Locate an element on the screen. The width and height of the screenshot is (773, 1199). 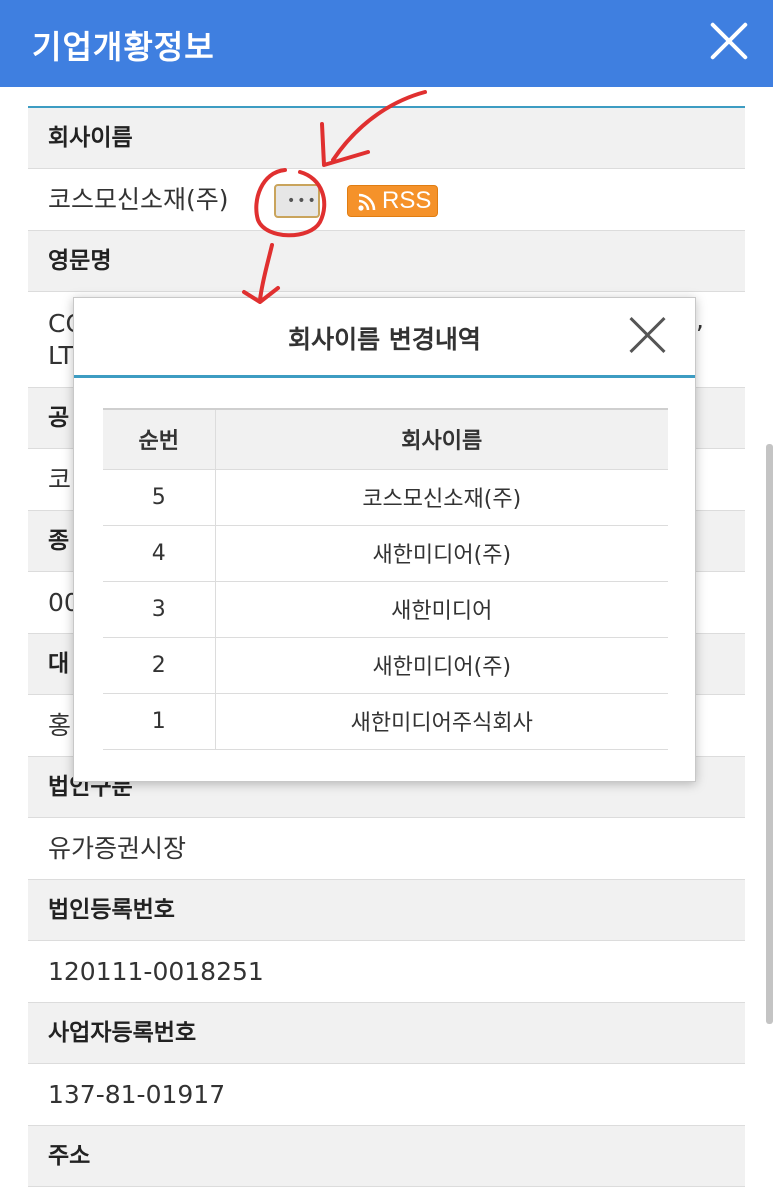
row-no: 2 is located at coordinates (159, 665).